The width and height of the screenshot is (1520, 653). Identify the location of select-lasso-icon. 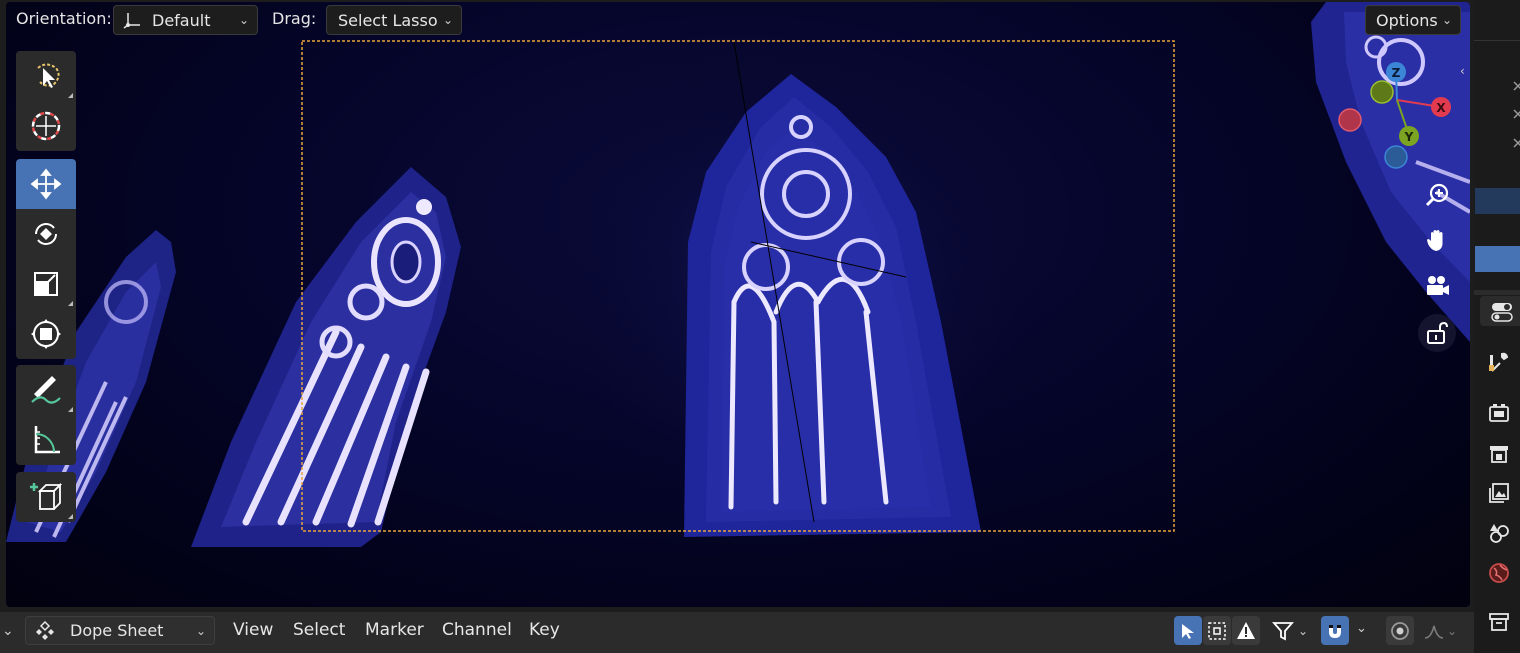
(48, 75).